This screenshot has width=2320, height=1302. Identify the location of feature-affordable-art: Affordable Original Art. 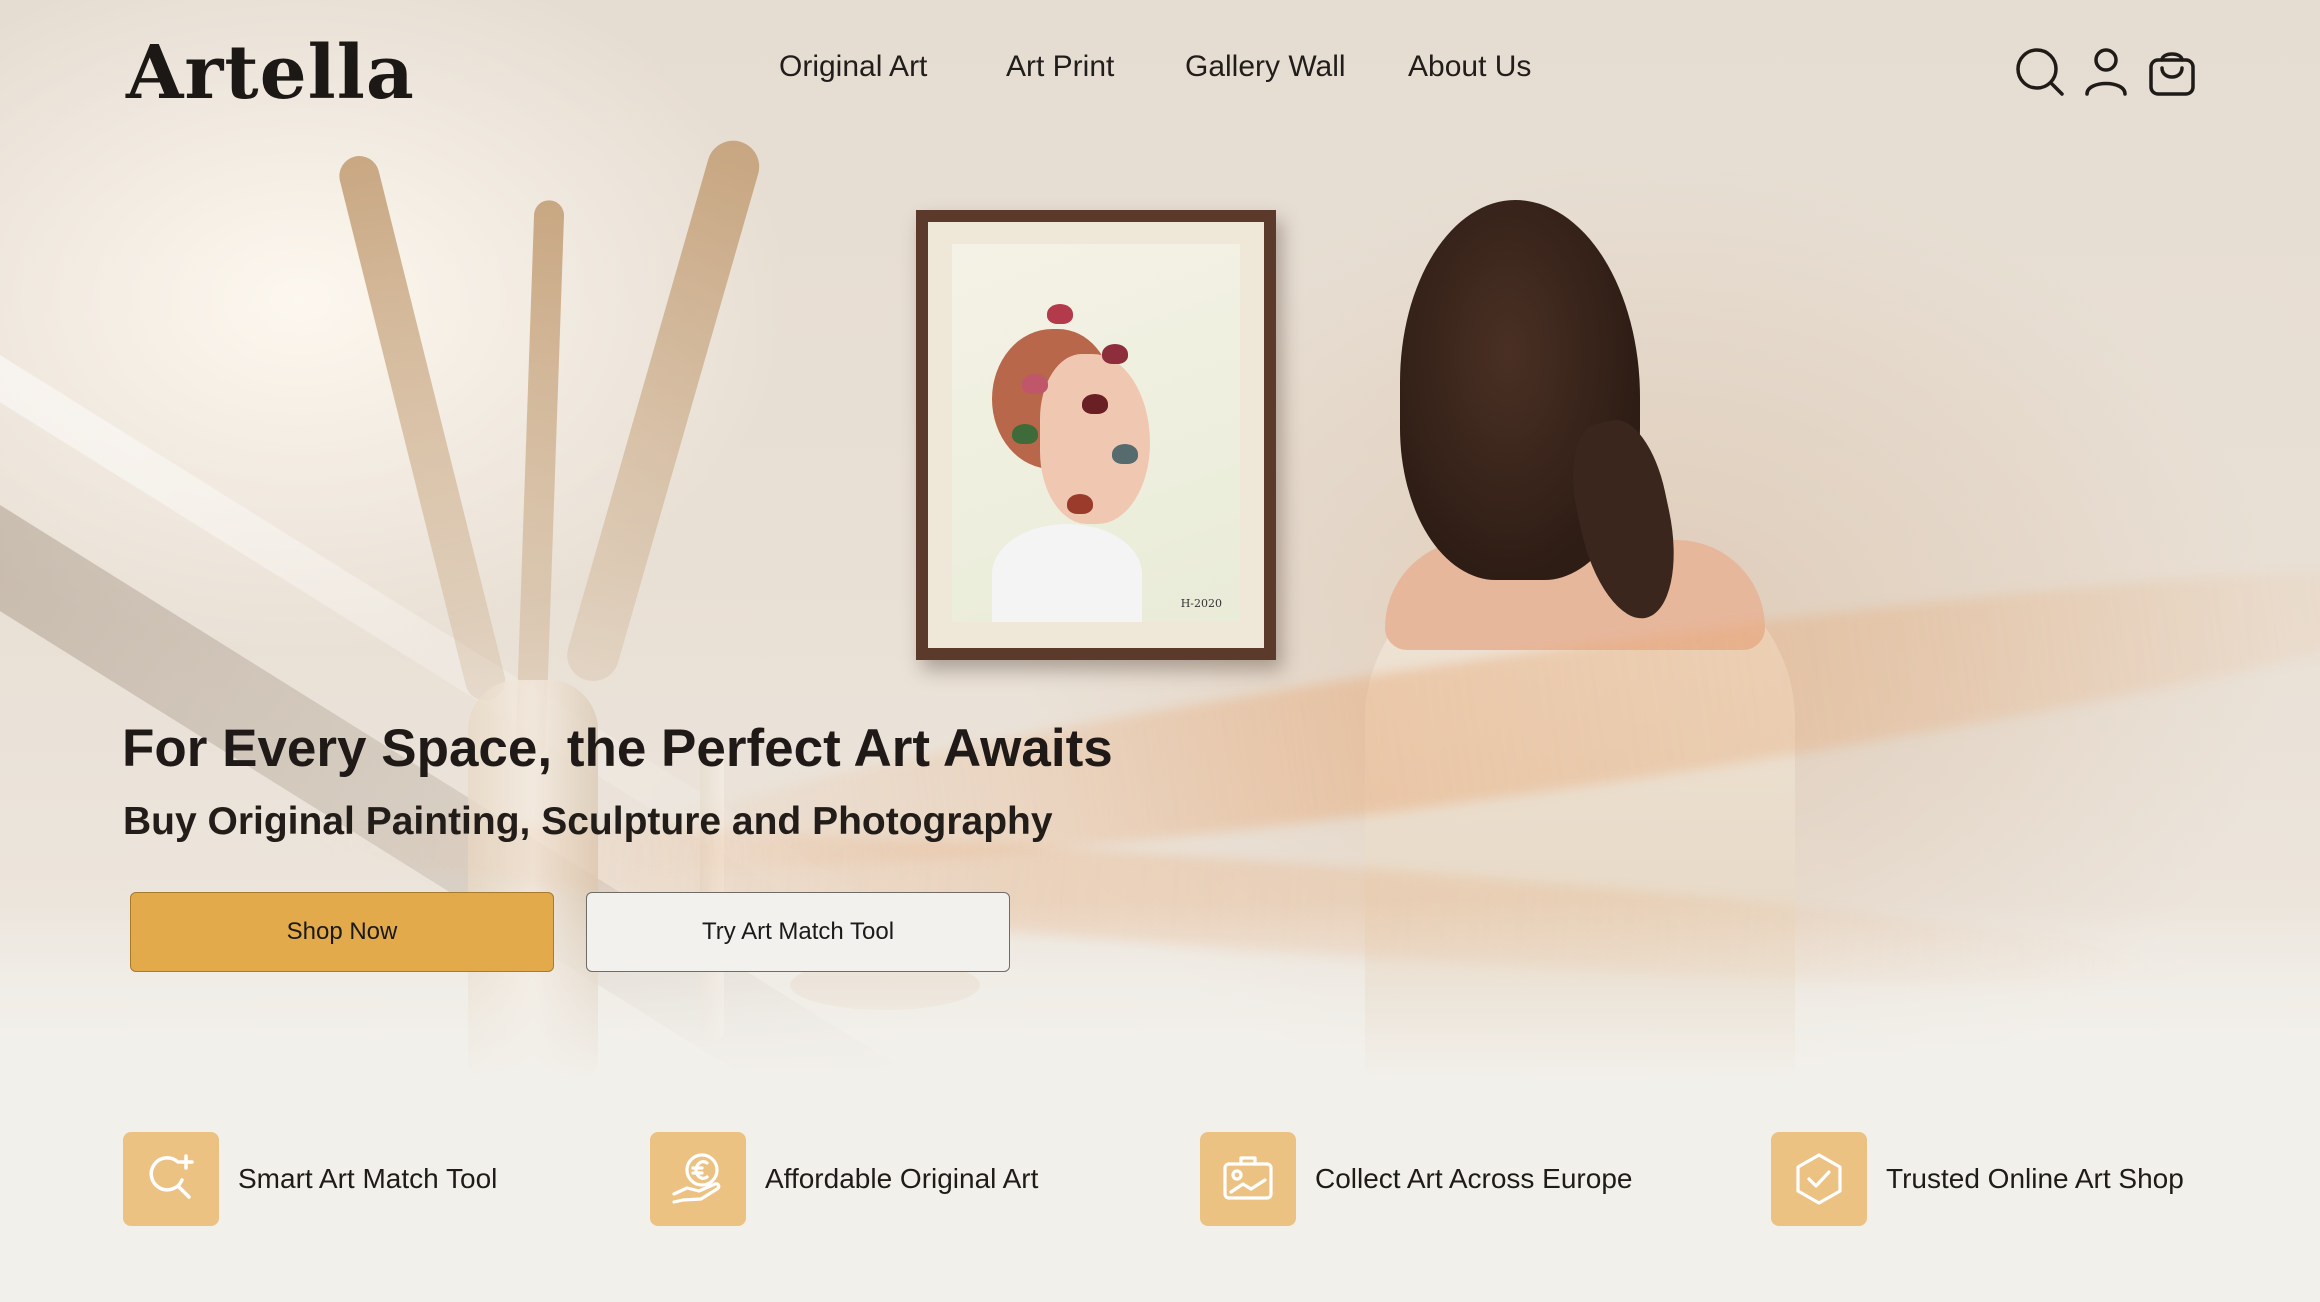
(844, 1179).